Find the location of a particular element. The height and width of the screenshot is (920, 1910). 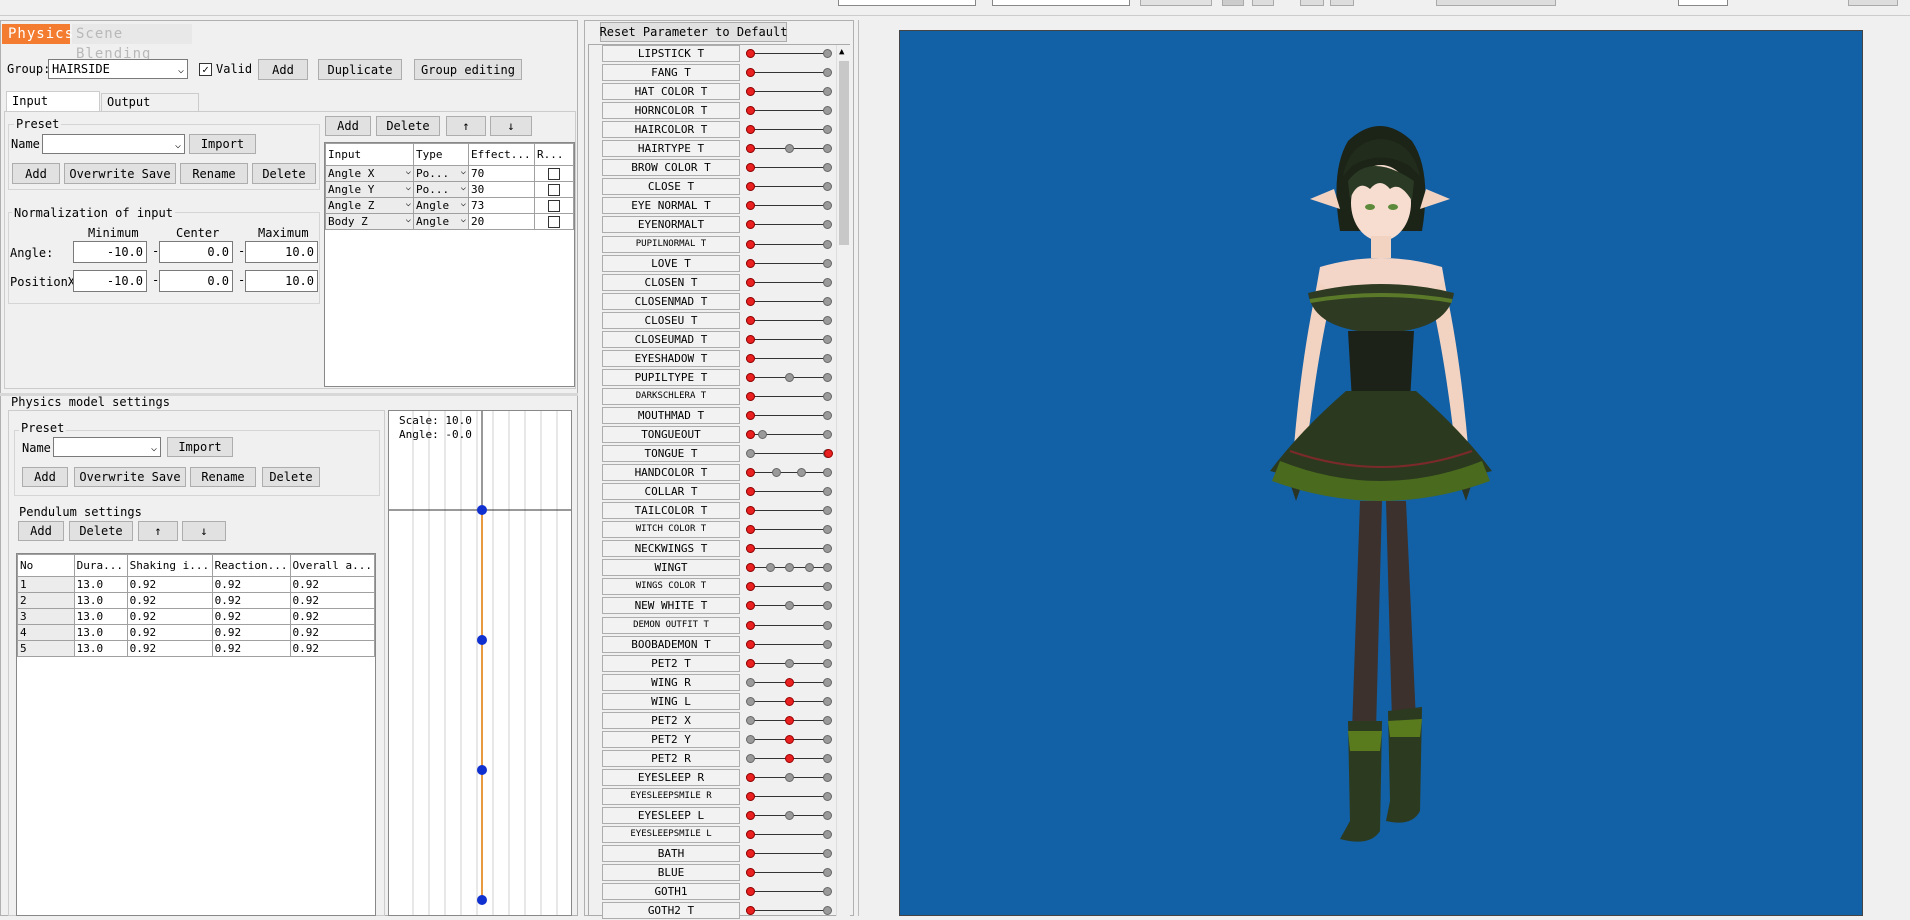

parameter-row: WITCH COLOR T is located at coordinates (725, 529).